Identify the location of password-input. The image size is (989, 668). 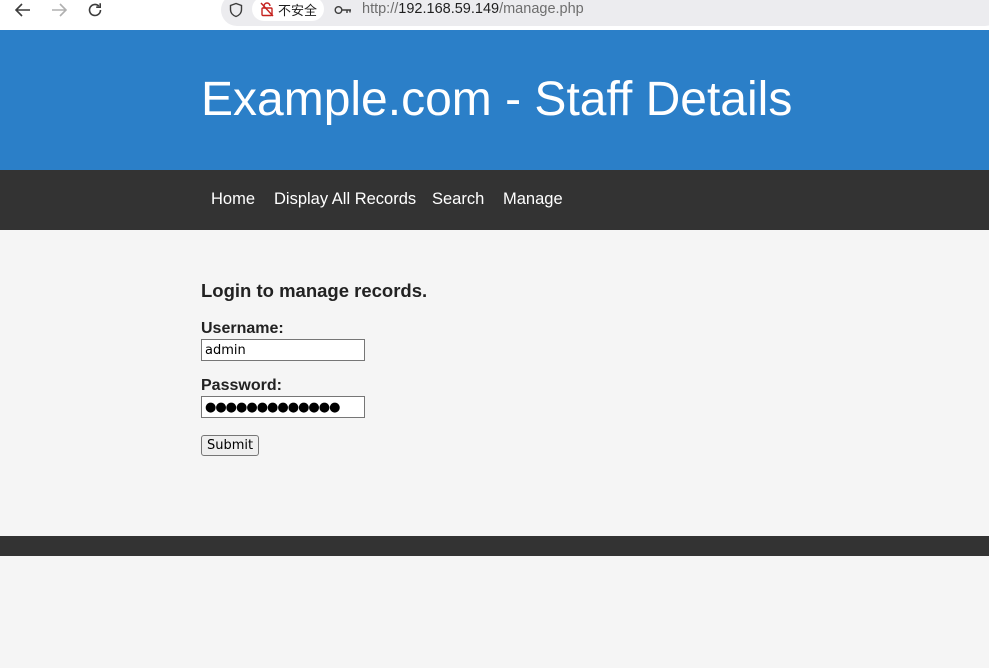
(283, 407).